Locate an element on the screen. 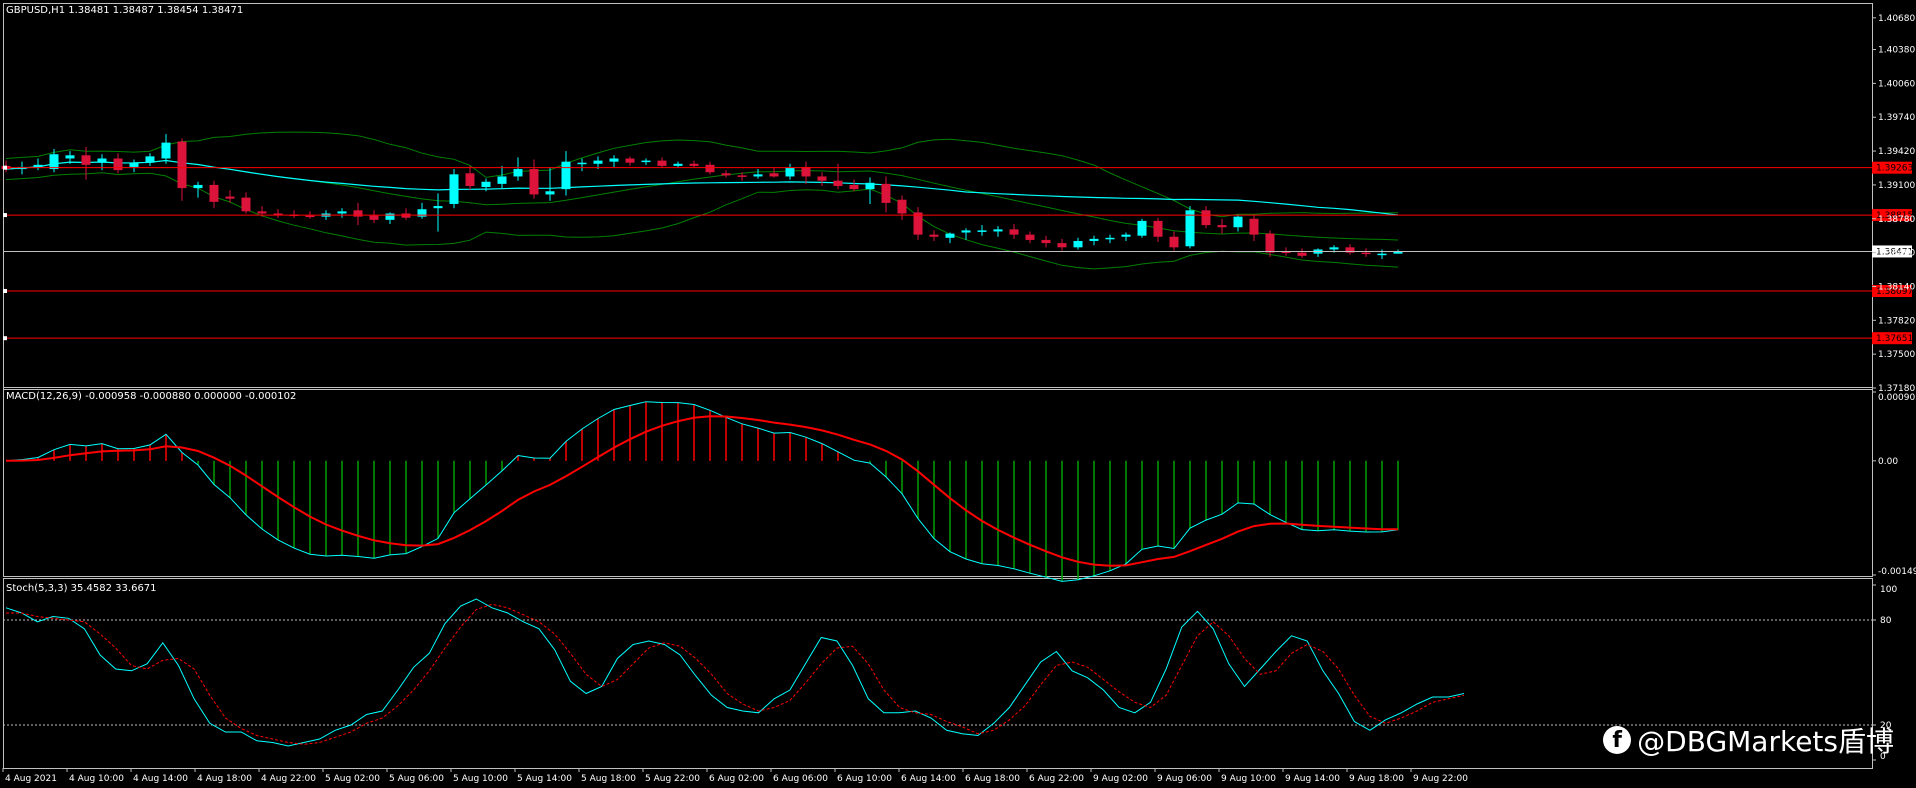 The width and height of the screenshot is (1916, 788). price-tick-label: 1.38460 is located at coordinates (1896, 254).